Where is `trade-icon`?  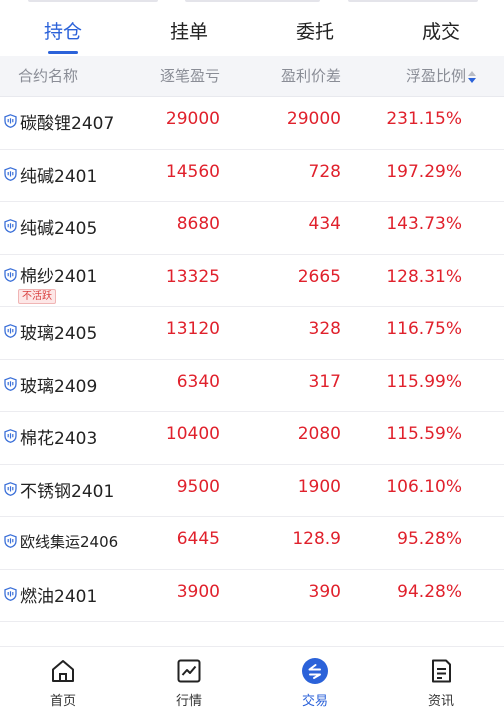 trade-icon is located at coordinates (315, 671).